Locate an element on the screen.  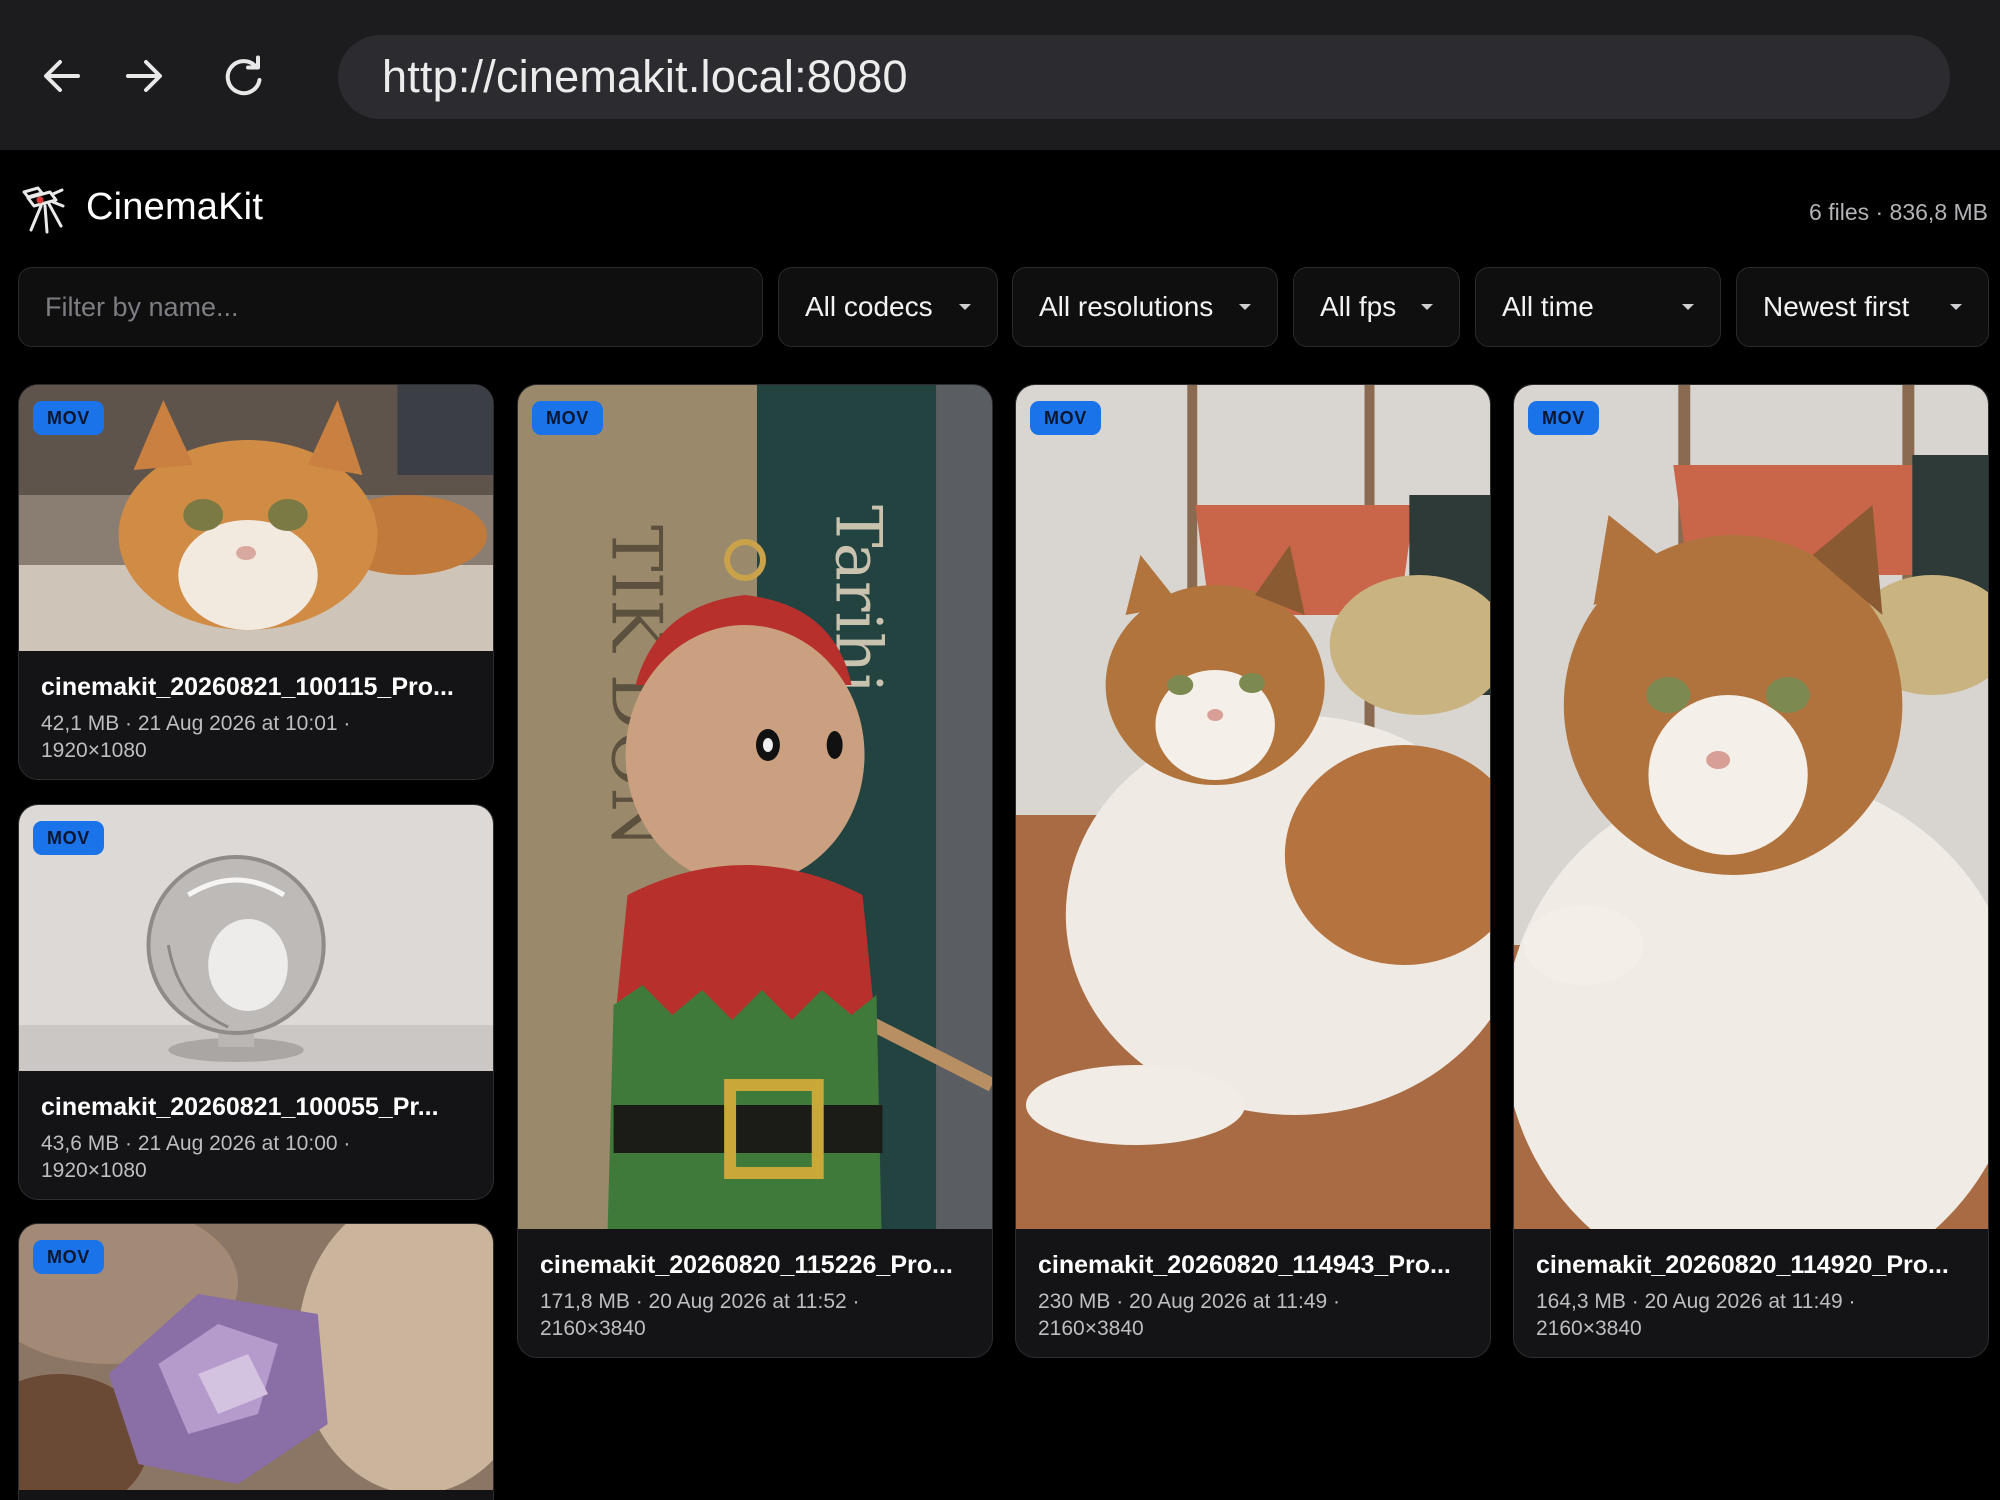
arrow-right-icon is located at coordinates (144, 76).